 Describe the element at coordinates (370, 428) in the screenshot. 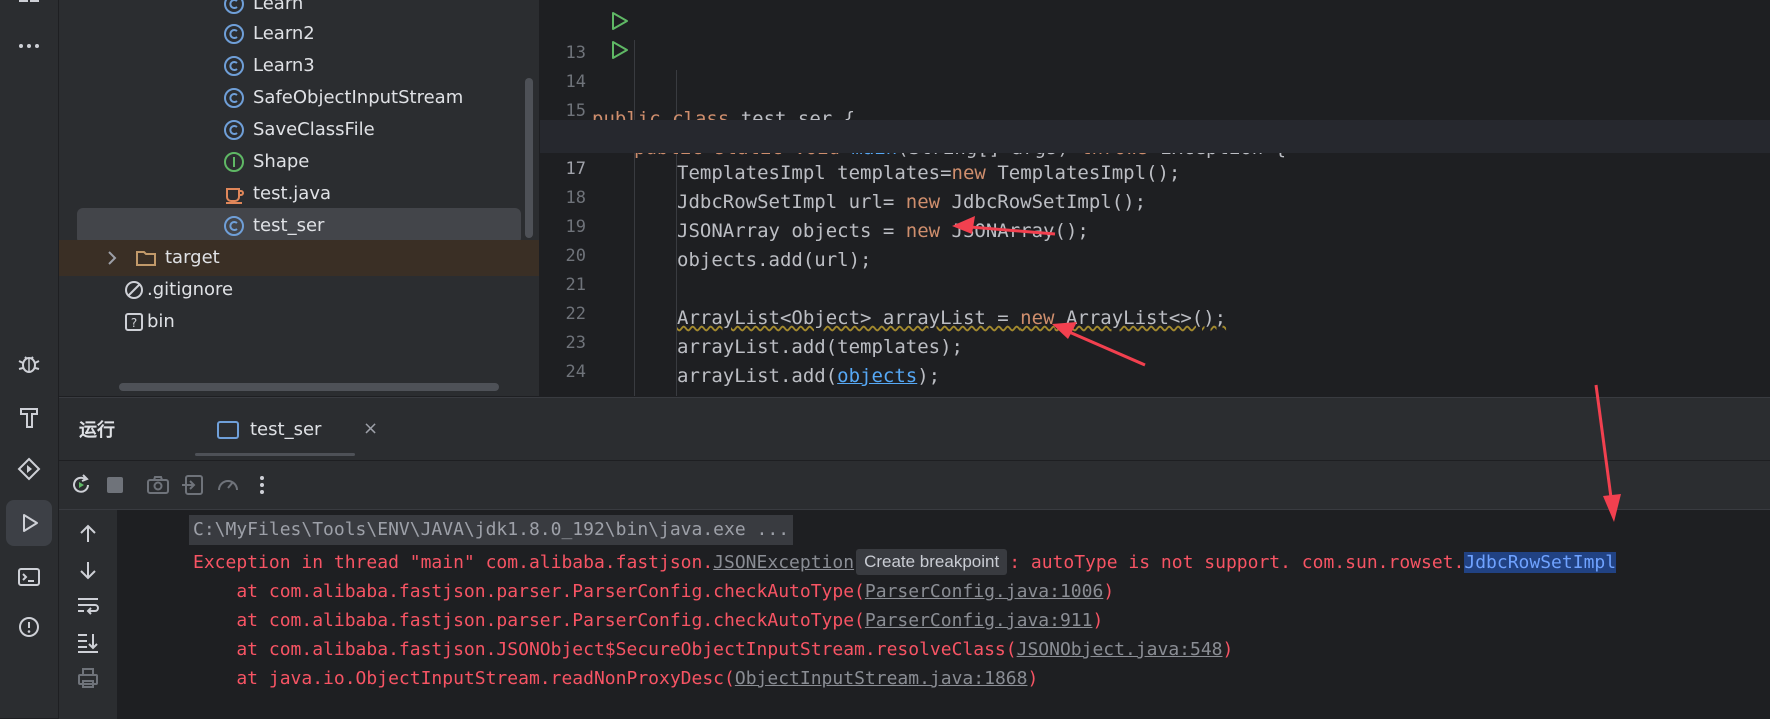

I see `close-icon: ×` at that location.